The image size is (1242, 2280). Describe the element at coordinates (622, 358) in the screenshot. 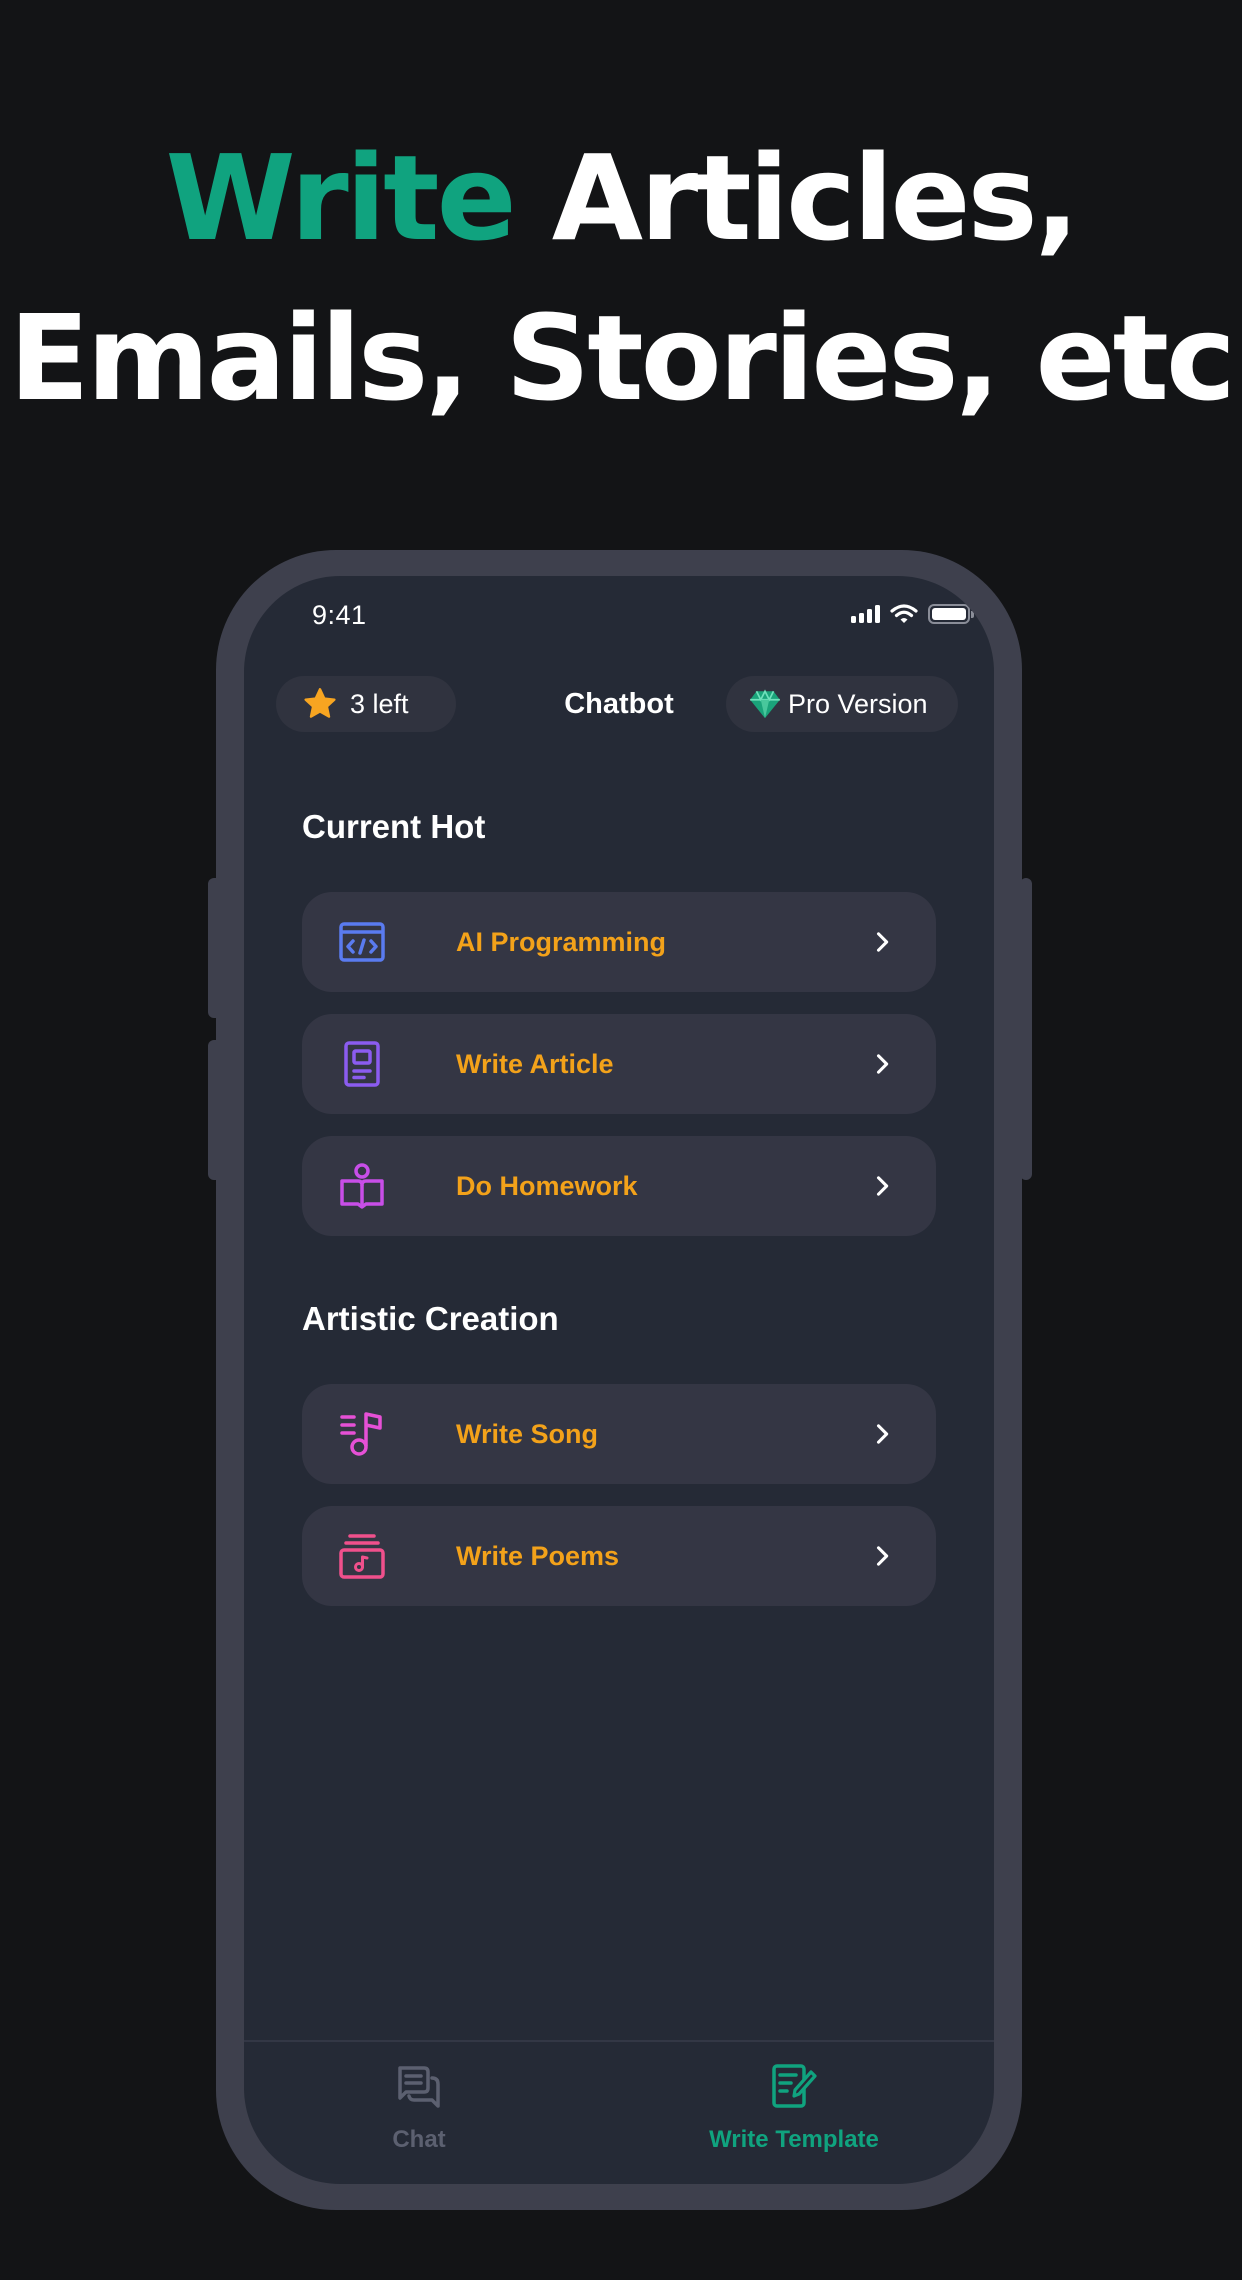

I see `headline-line-2: Emails, Stories, etc` at that location.